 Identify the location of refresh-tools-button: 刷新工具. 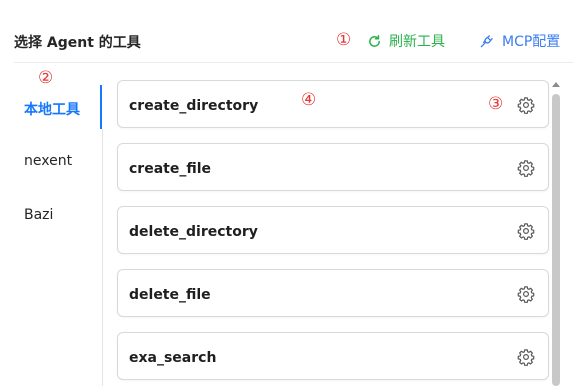
(406, 41).